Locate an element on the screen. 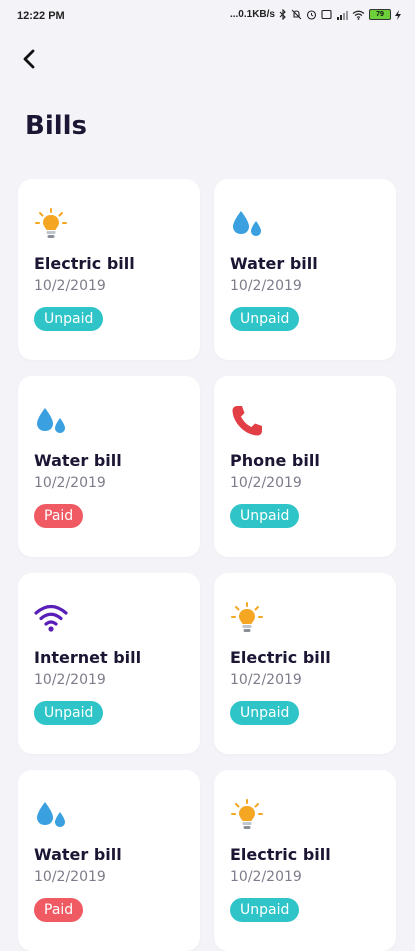 This screenshot has height=951, width=415. status-icons: ...0.1KB/s 79 is located at coordinates (315, 14).